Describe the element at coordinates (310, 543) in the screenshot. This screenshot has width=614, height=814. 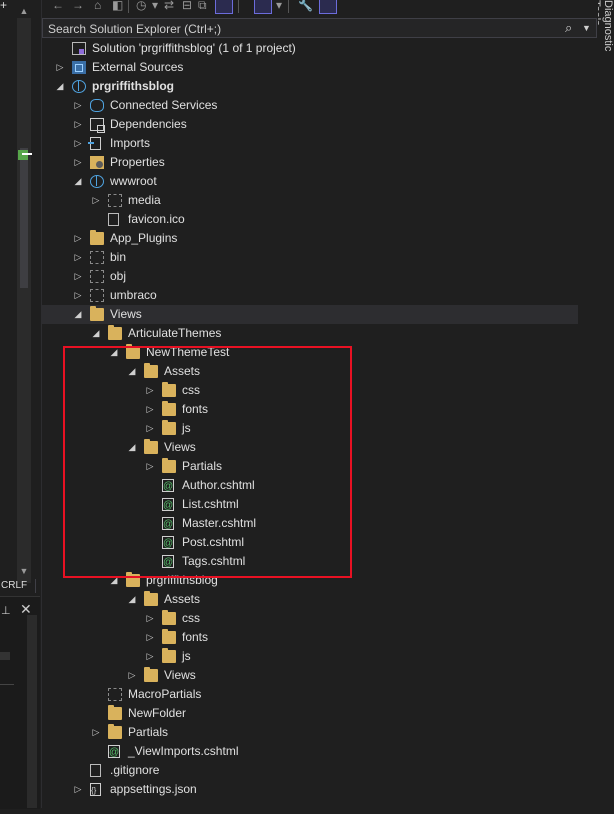
I see `tree-item: Post.cshtml` at that location.